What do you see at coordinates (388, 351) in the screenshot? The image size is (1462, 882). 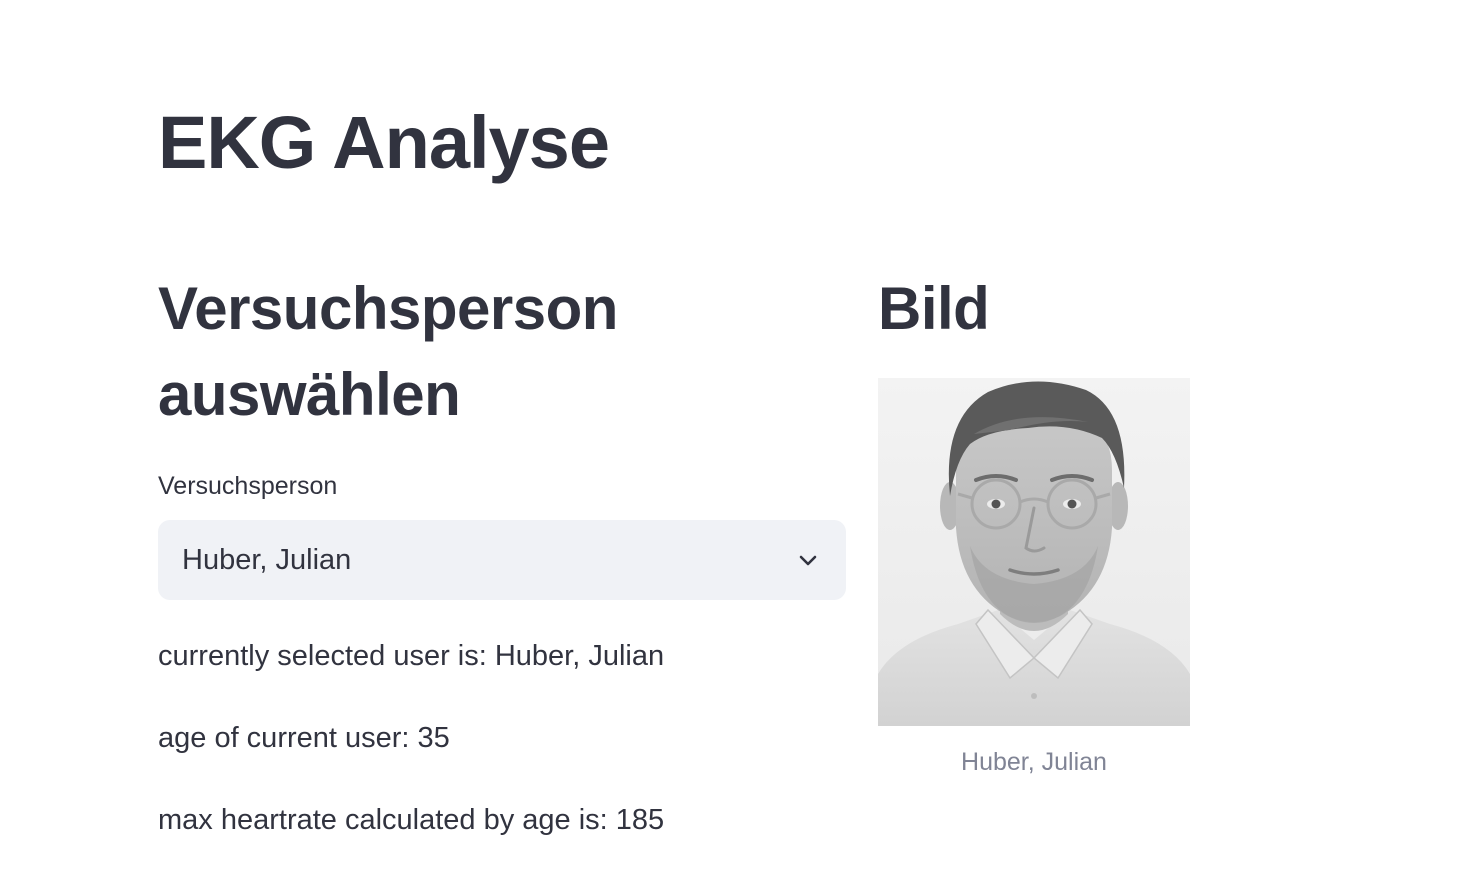 I see `select-subject-heading: Versuchsperson auswählen` at bounding box center [388, 351].